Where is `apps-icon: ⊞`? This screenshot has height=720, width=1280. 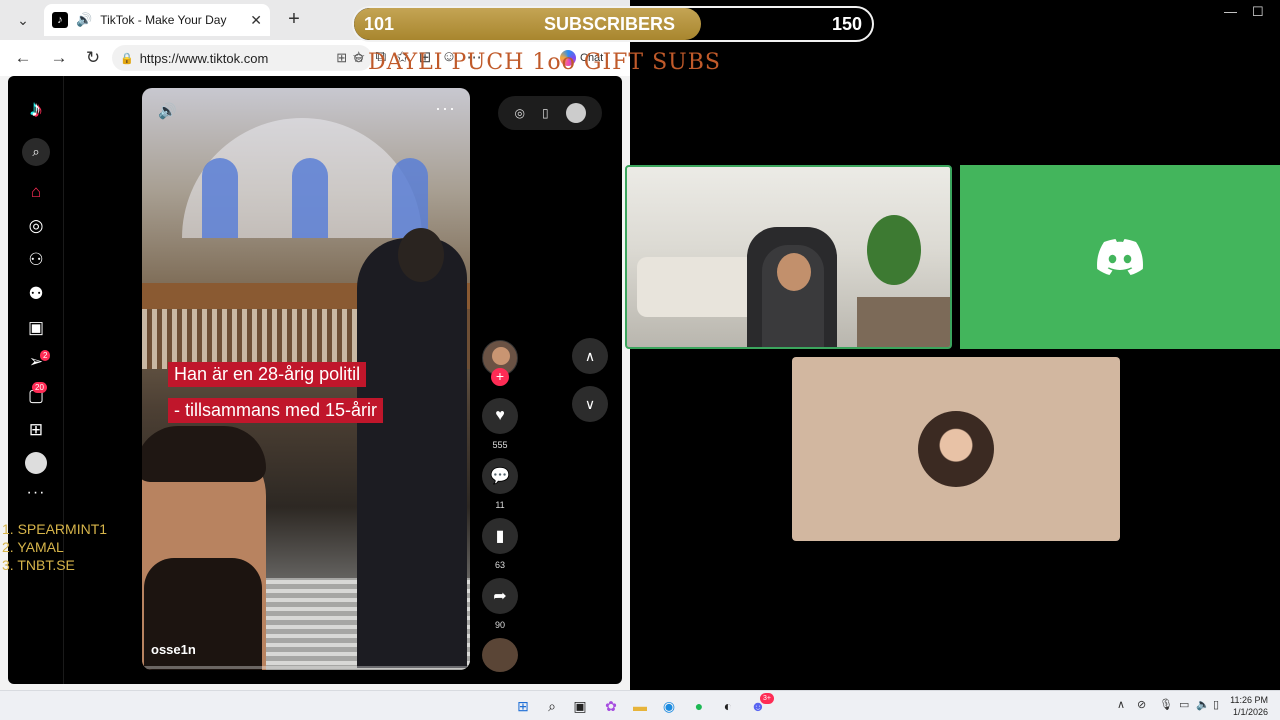 apps-icon: ⊞ is located at coordinates (341, 58).